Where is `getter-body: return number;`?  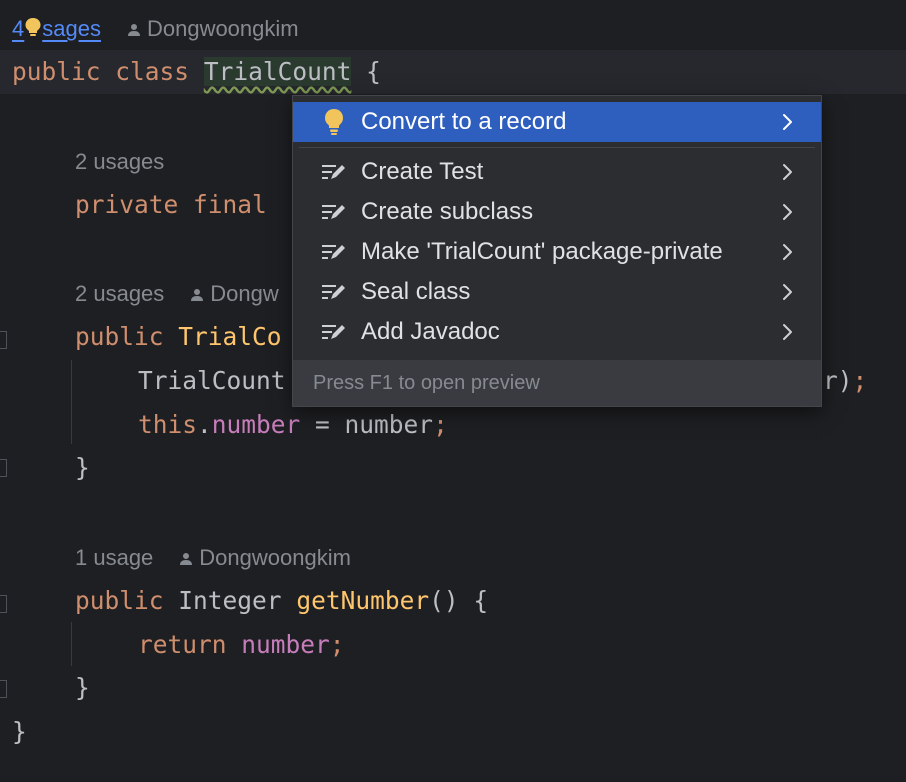 getter-body: return number; is located at coordinates (241, 645).